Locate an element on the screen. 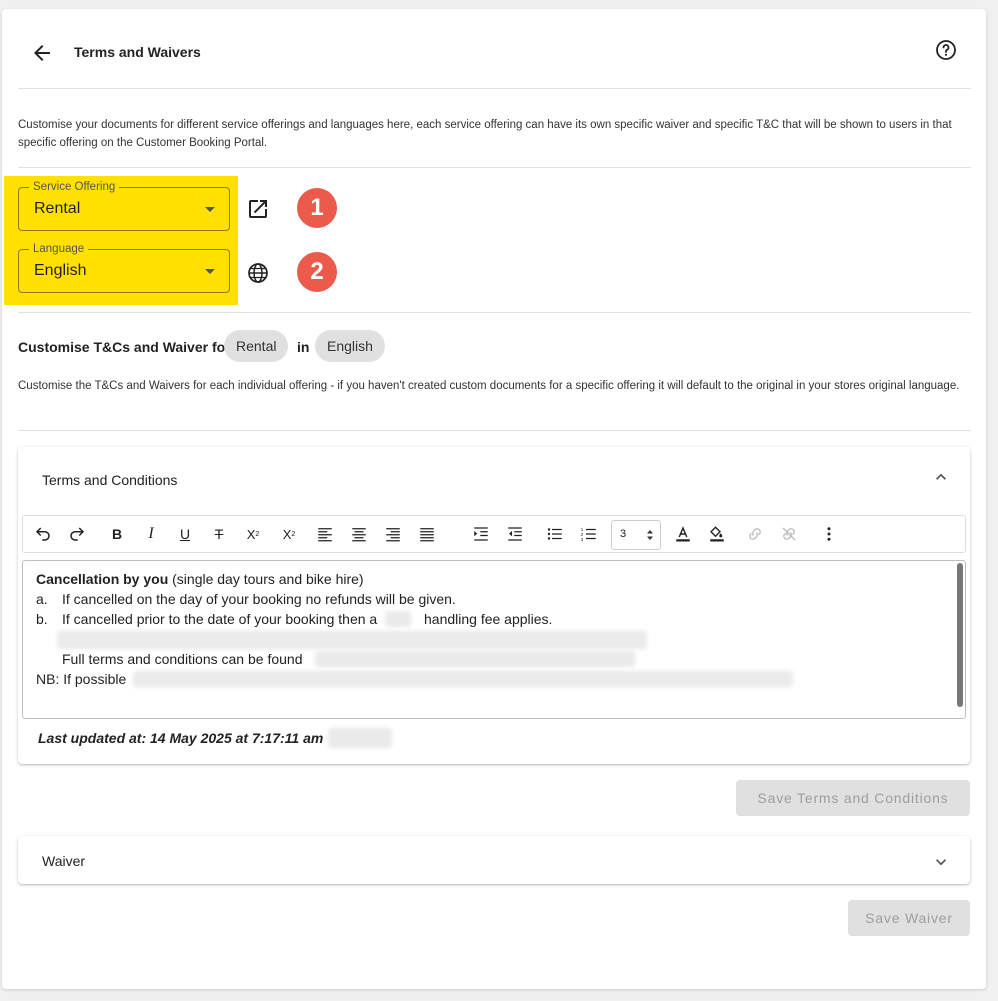 The height and width of the screenshot is (1001, 998). editor-toolbar: B I U T X2 X2 123 3 is located at coordinates (494, 534).